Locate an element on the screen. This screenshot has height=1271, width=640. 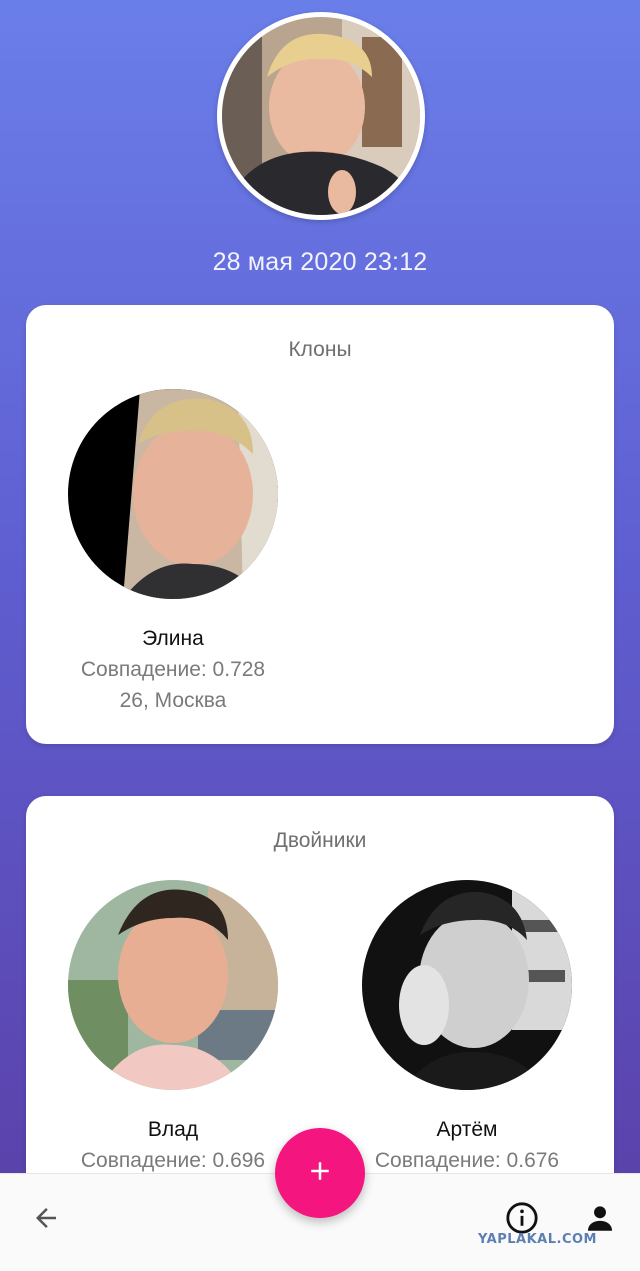
profile-avatar is located at coordinates (321, 116).